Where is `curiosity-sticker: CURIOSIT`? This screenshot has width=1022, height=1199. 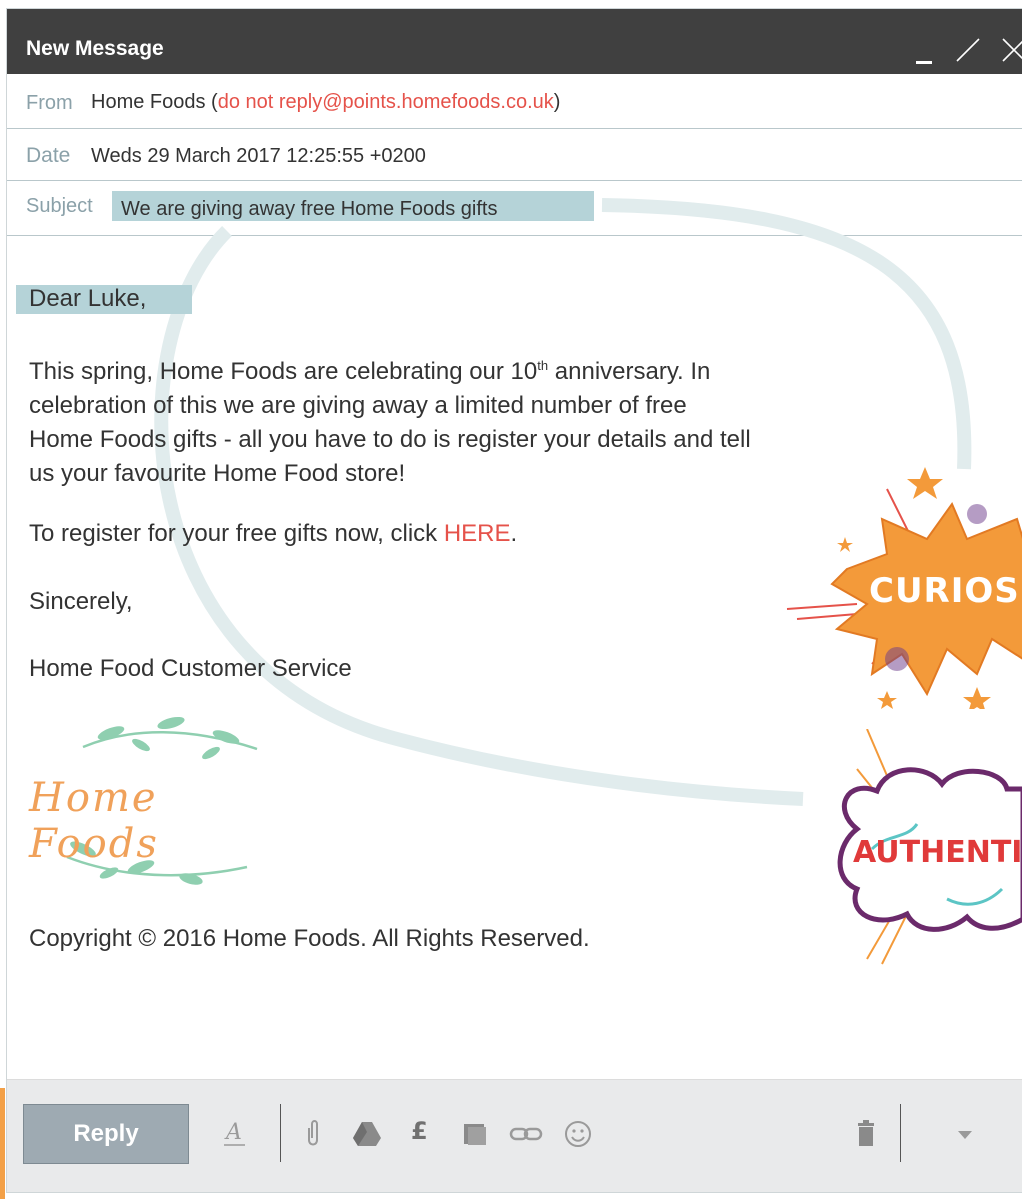
curiosity-sticker: CURIOSIT is located at coordinates (899, 584).